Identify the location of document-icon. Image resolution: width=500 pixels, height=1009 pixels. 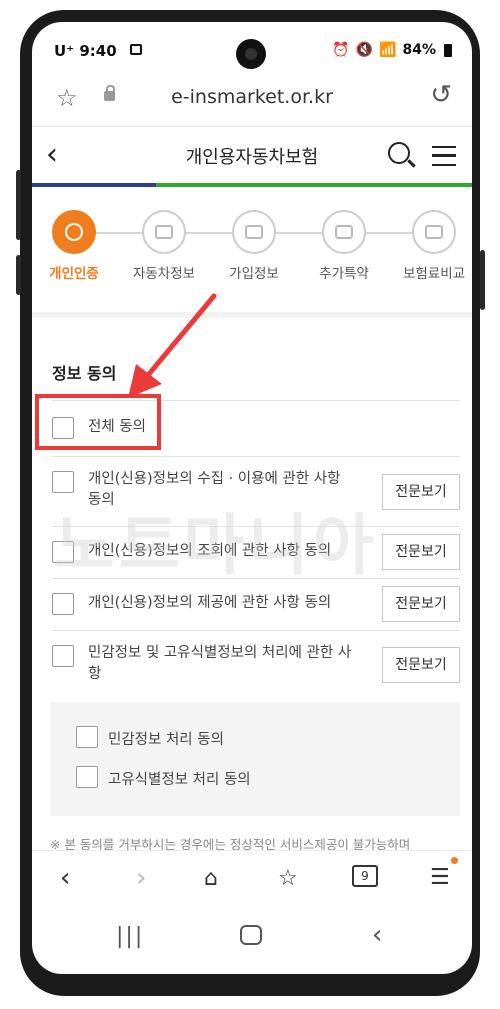
(434, 232).